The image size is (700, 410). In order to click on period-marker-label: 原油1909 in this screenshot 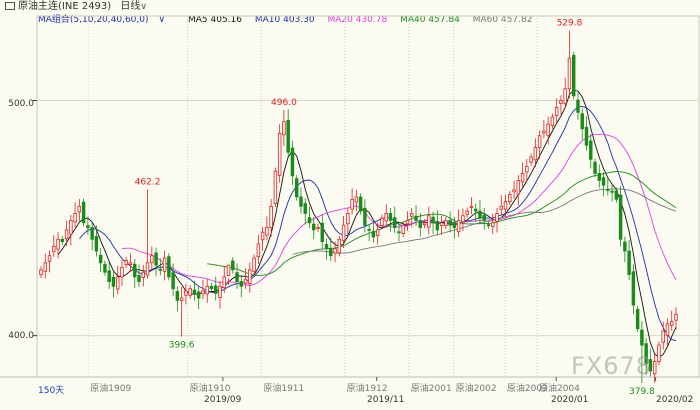, I will do `click(110, 388)`.